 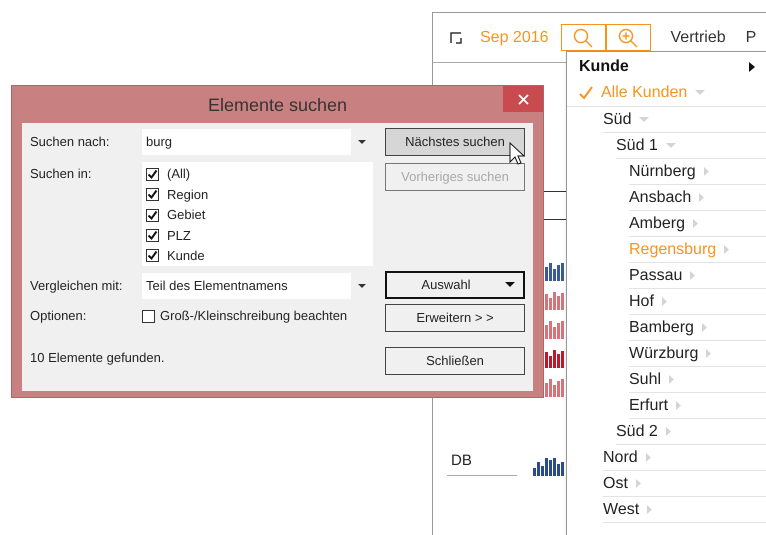 I want to click on checkbox-label: Kunde, so click(x=186, y=256).